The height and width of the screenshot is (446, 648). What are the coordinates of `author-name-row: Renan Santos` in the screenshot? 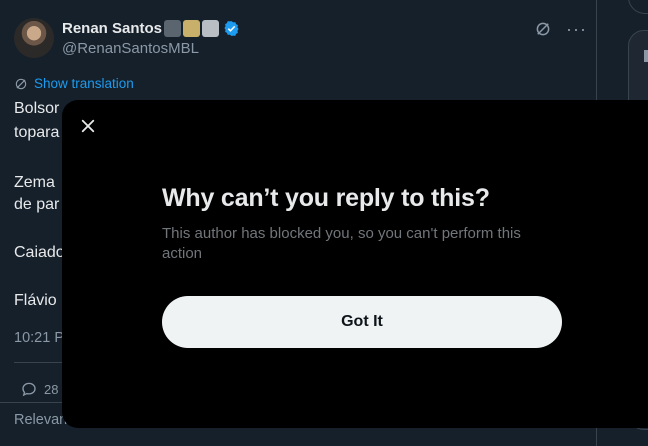 It's located at (151, 28).